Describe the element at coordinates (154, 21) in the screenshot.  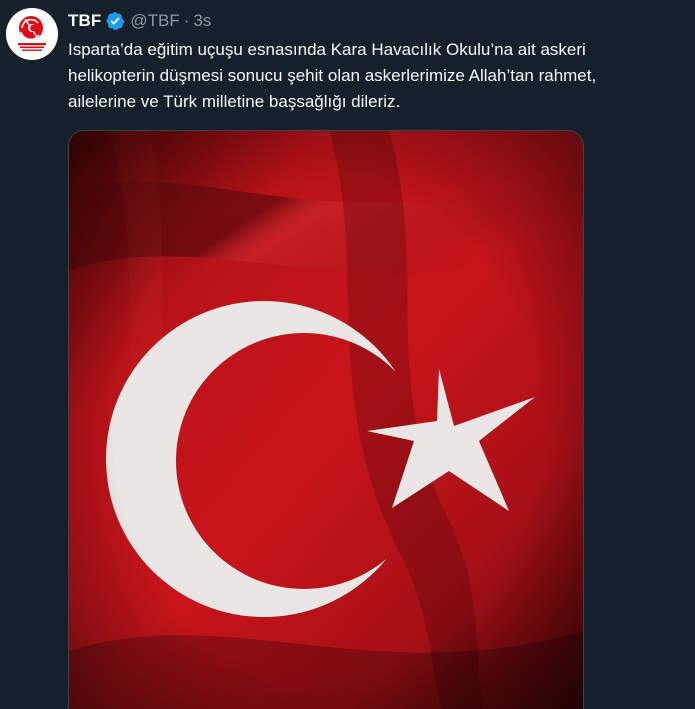
I see `author-handle: @TBF` at that location.